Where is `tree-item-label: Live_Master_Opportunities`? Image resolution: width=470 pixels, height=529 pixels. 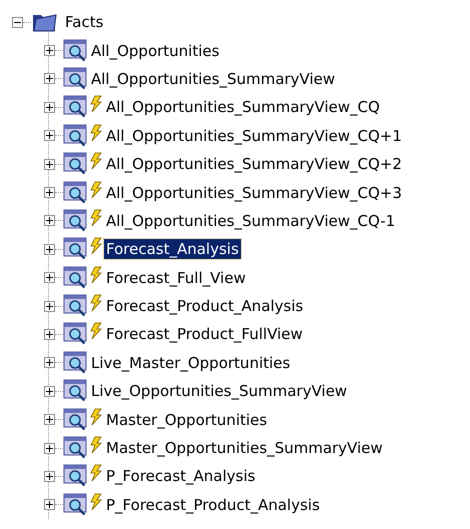 tree-item-label: Live_Master_Opportunities is located at coordinates (190, 362).